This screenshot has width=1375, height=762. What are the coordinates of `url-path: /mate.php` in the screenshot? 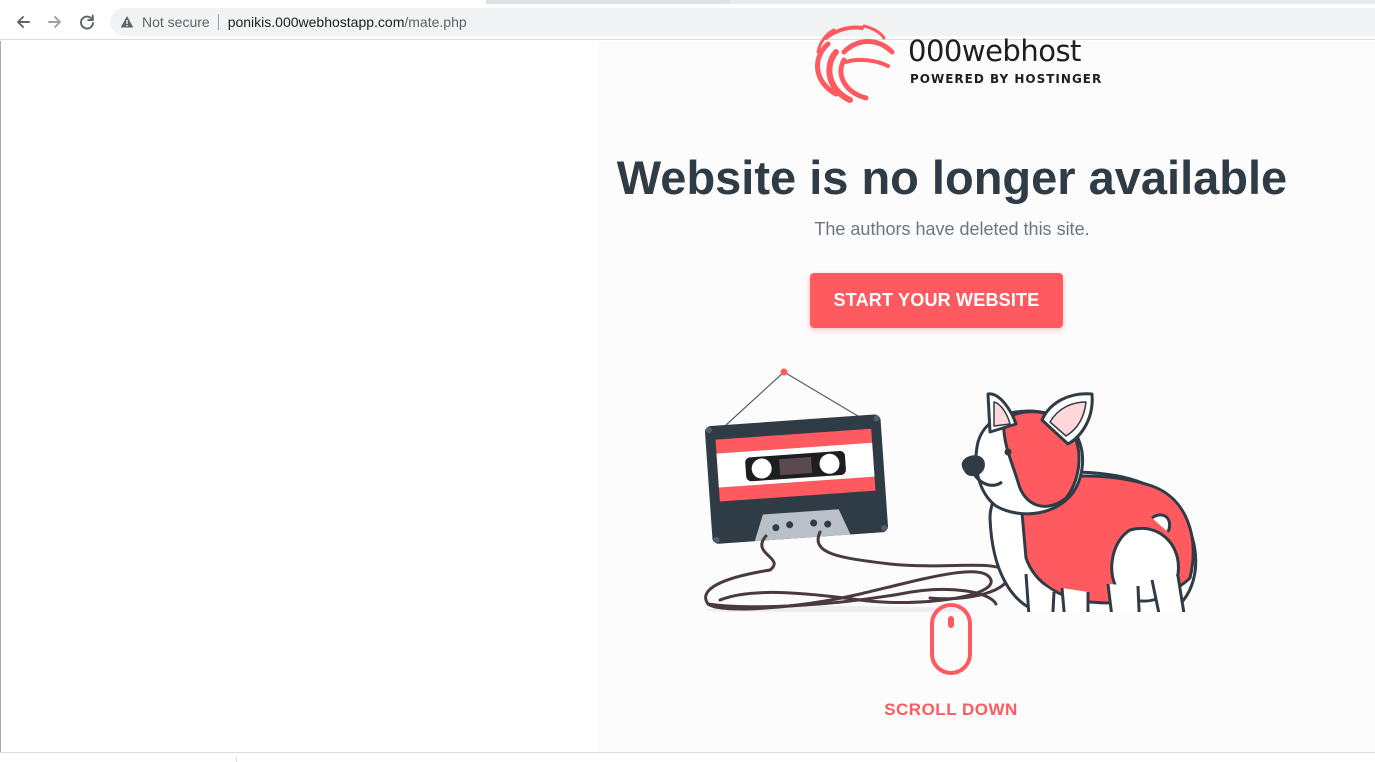 It's located at (435, 22).